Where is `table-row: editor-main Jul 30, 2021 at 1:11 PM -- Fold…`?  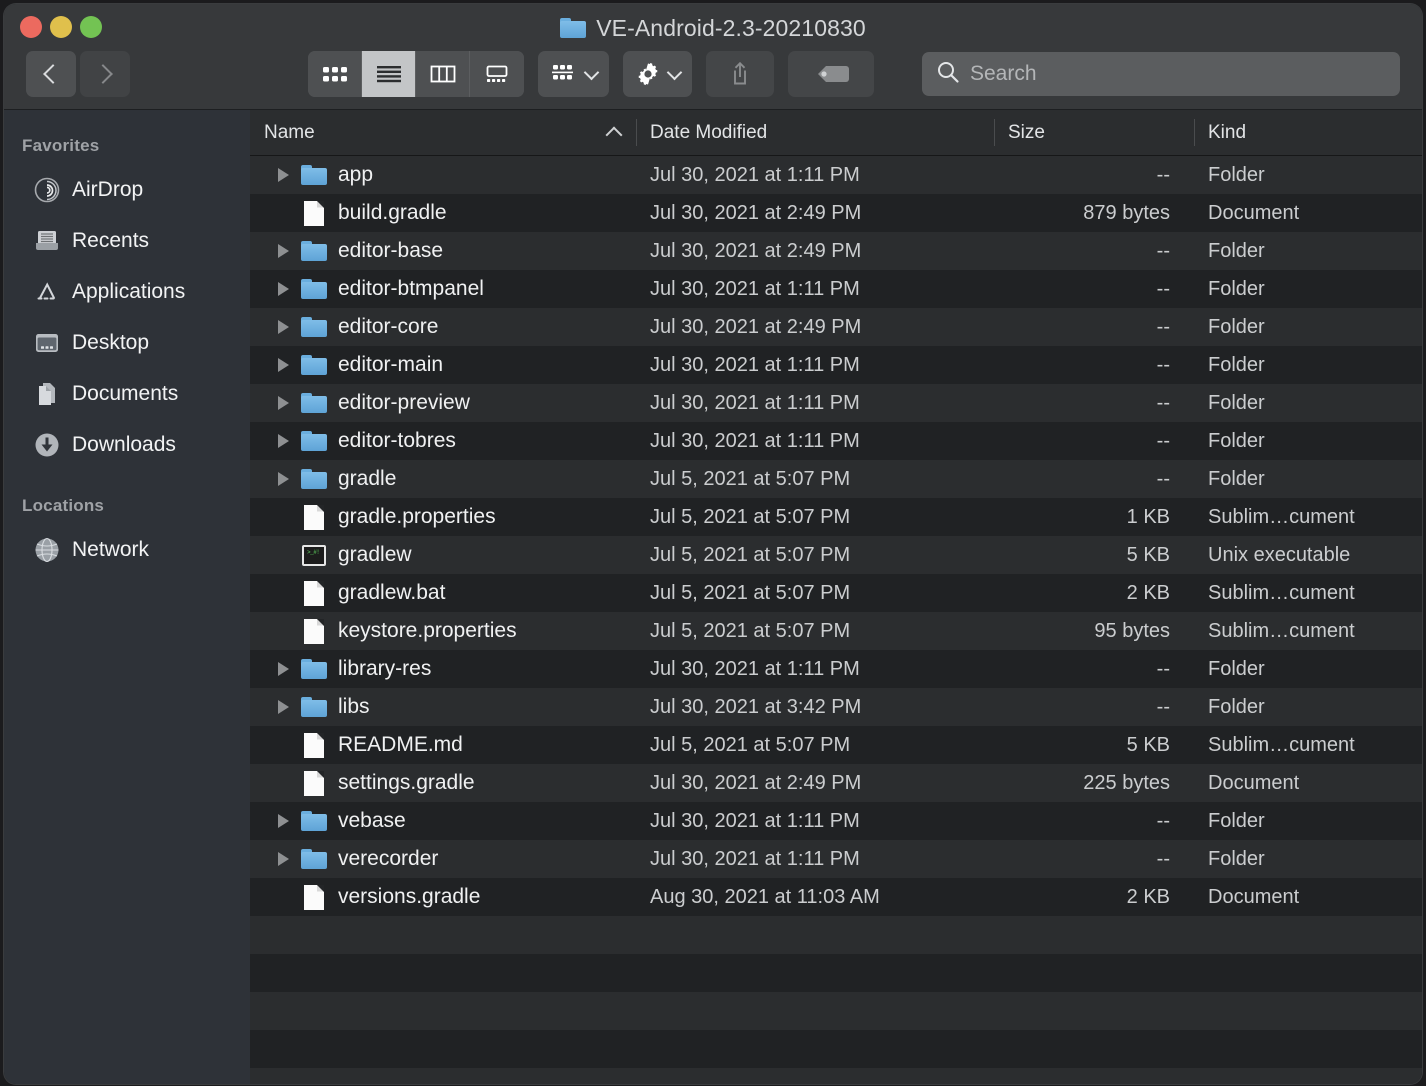 table-row: editor-main Jul 30, 2021 at 1:11 PM -- Fold… is located at coordinates (836, 365).